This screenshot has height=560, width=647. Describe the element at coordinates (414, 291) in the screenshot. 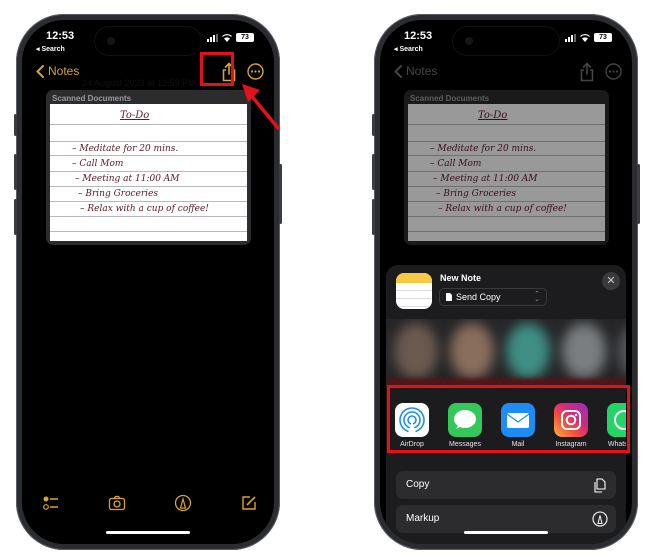

I see `notes-app-icon` at that location.